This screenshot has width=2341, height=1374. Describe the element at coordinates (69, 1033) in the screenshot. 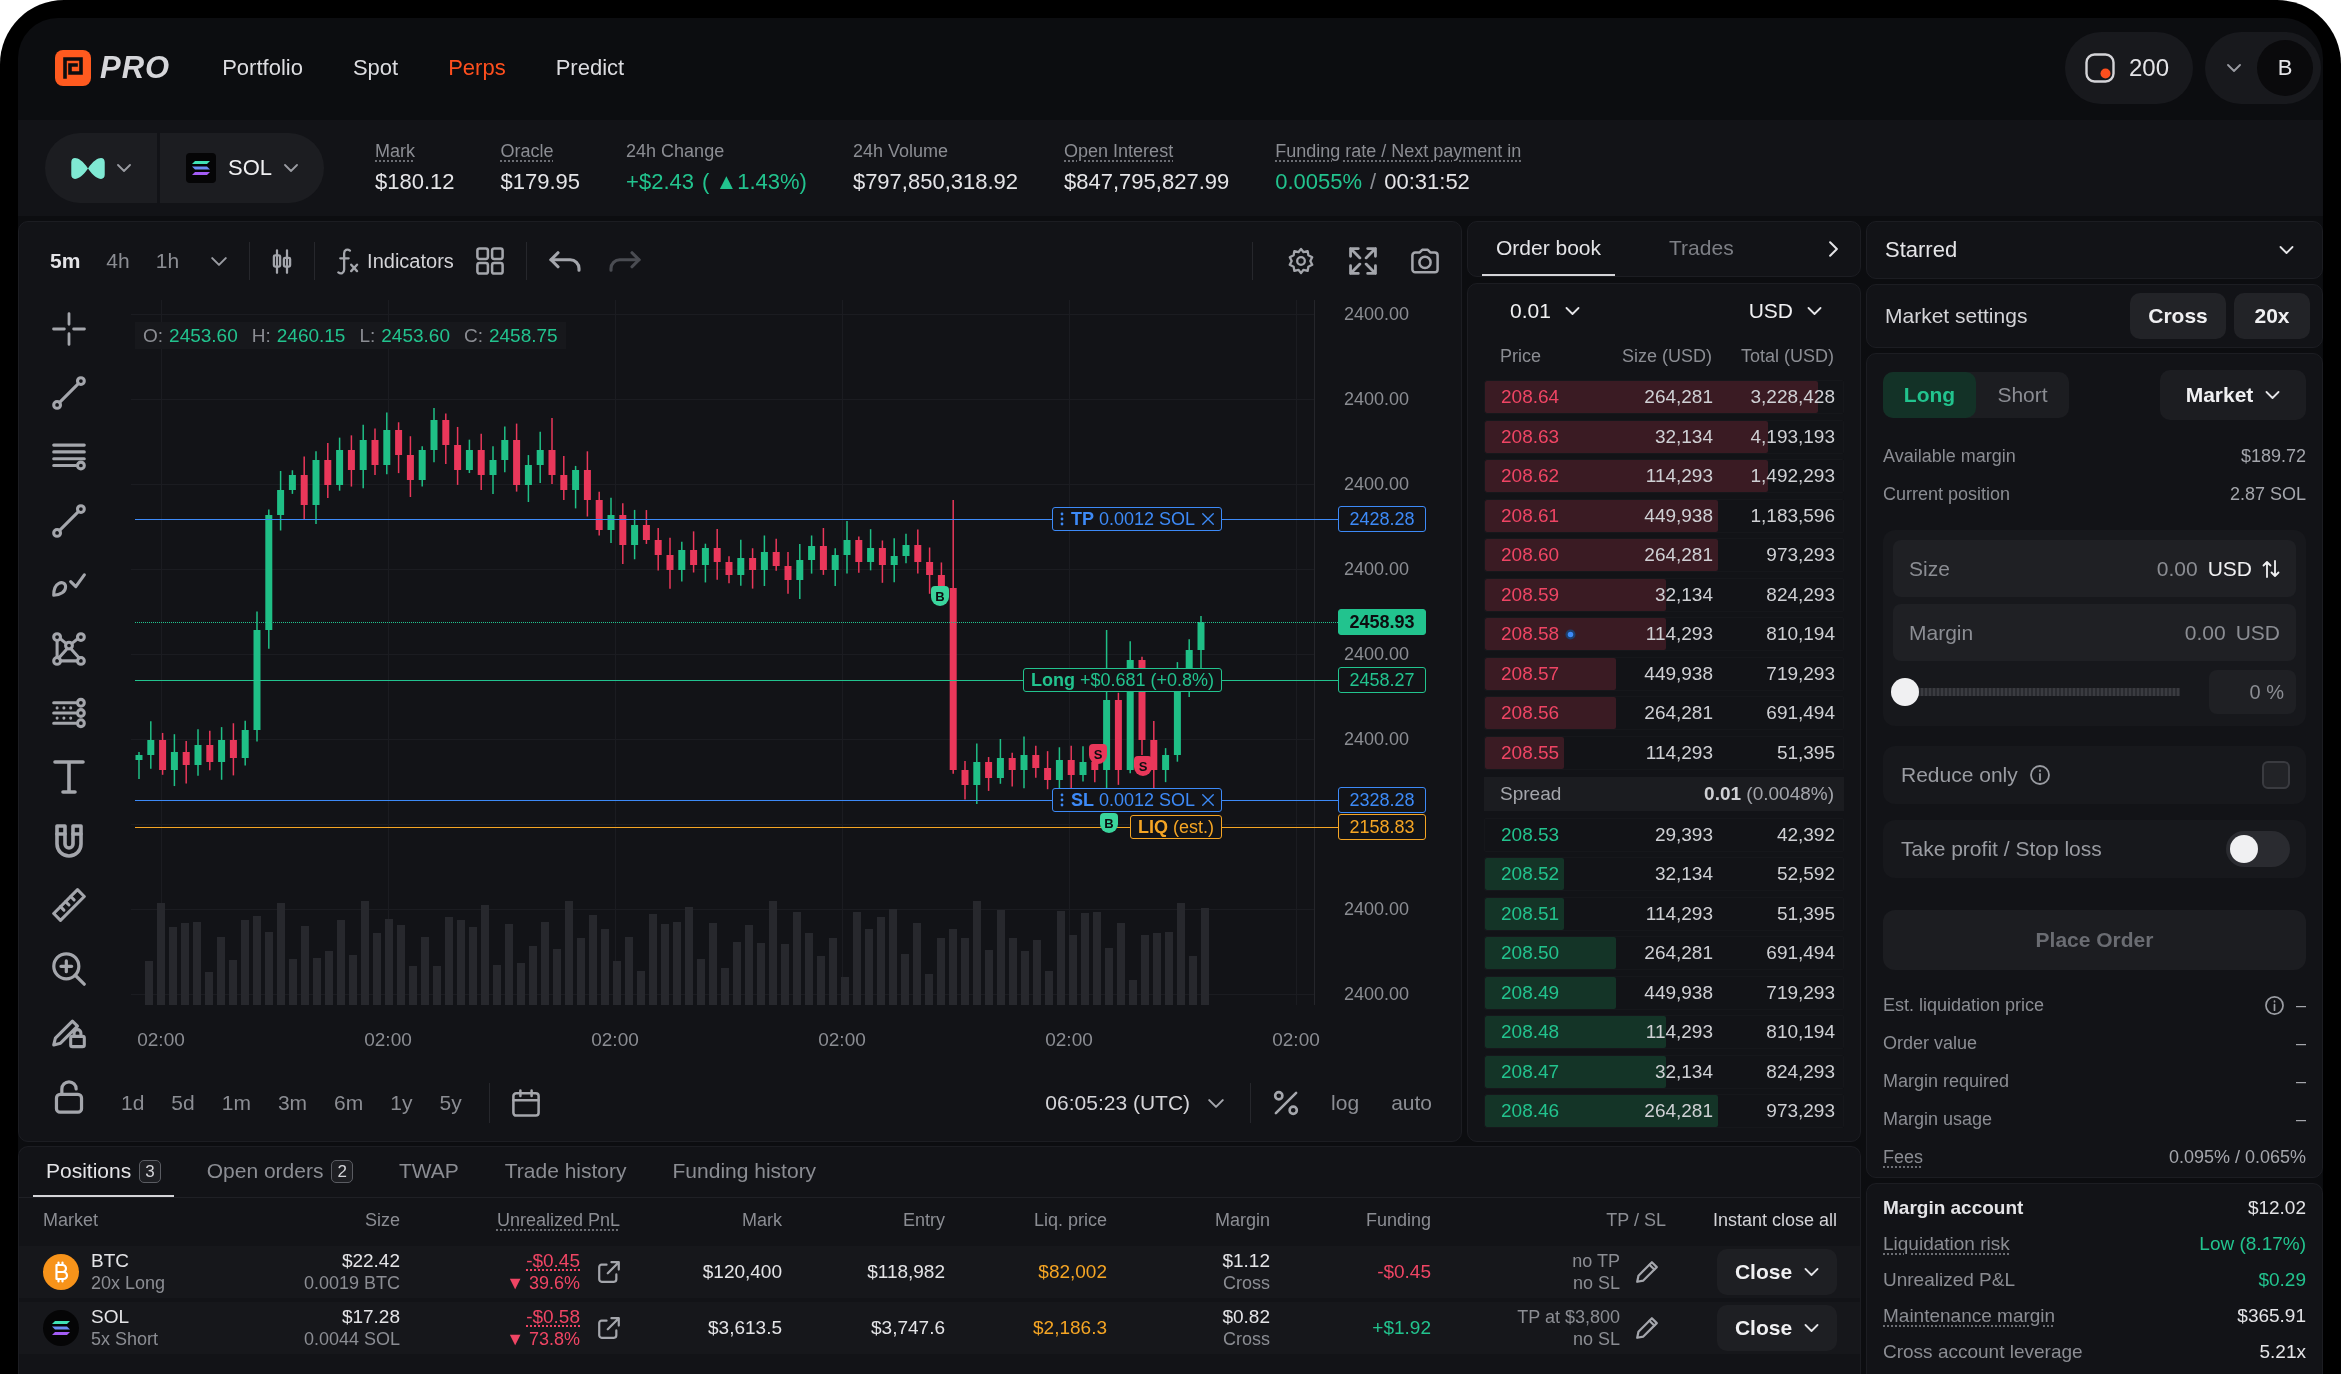

I see `pencil-lock-icon` at that location.